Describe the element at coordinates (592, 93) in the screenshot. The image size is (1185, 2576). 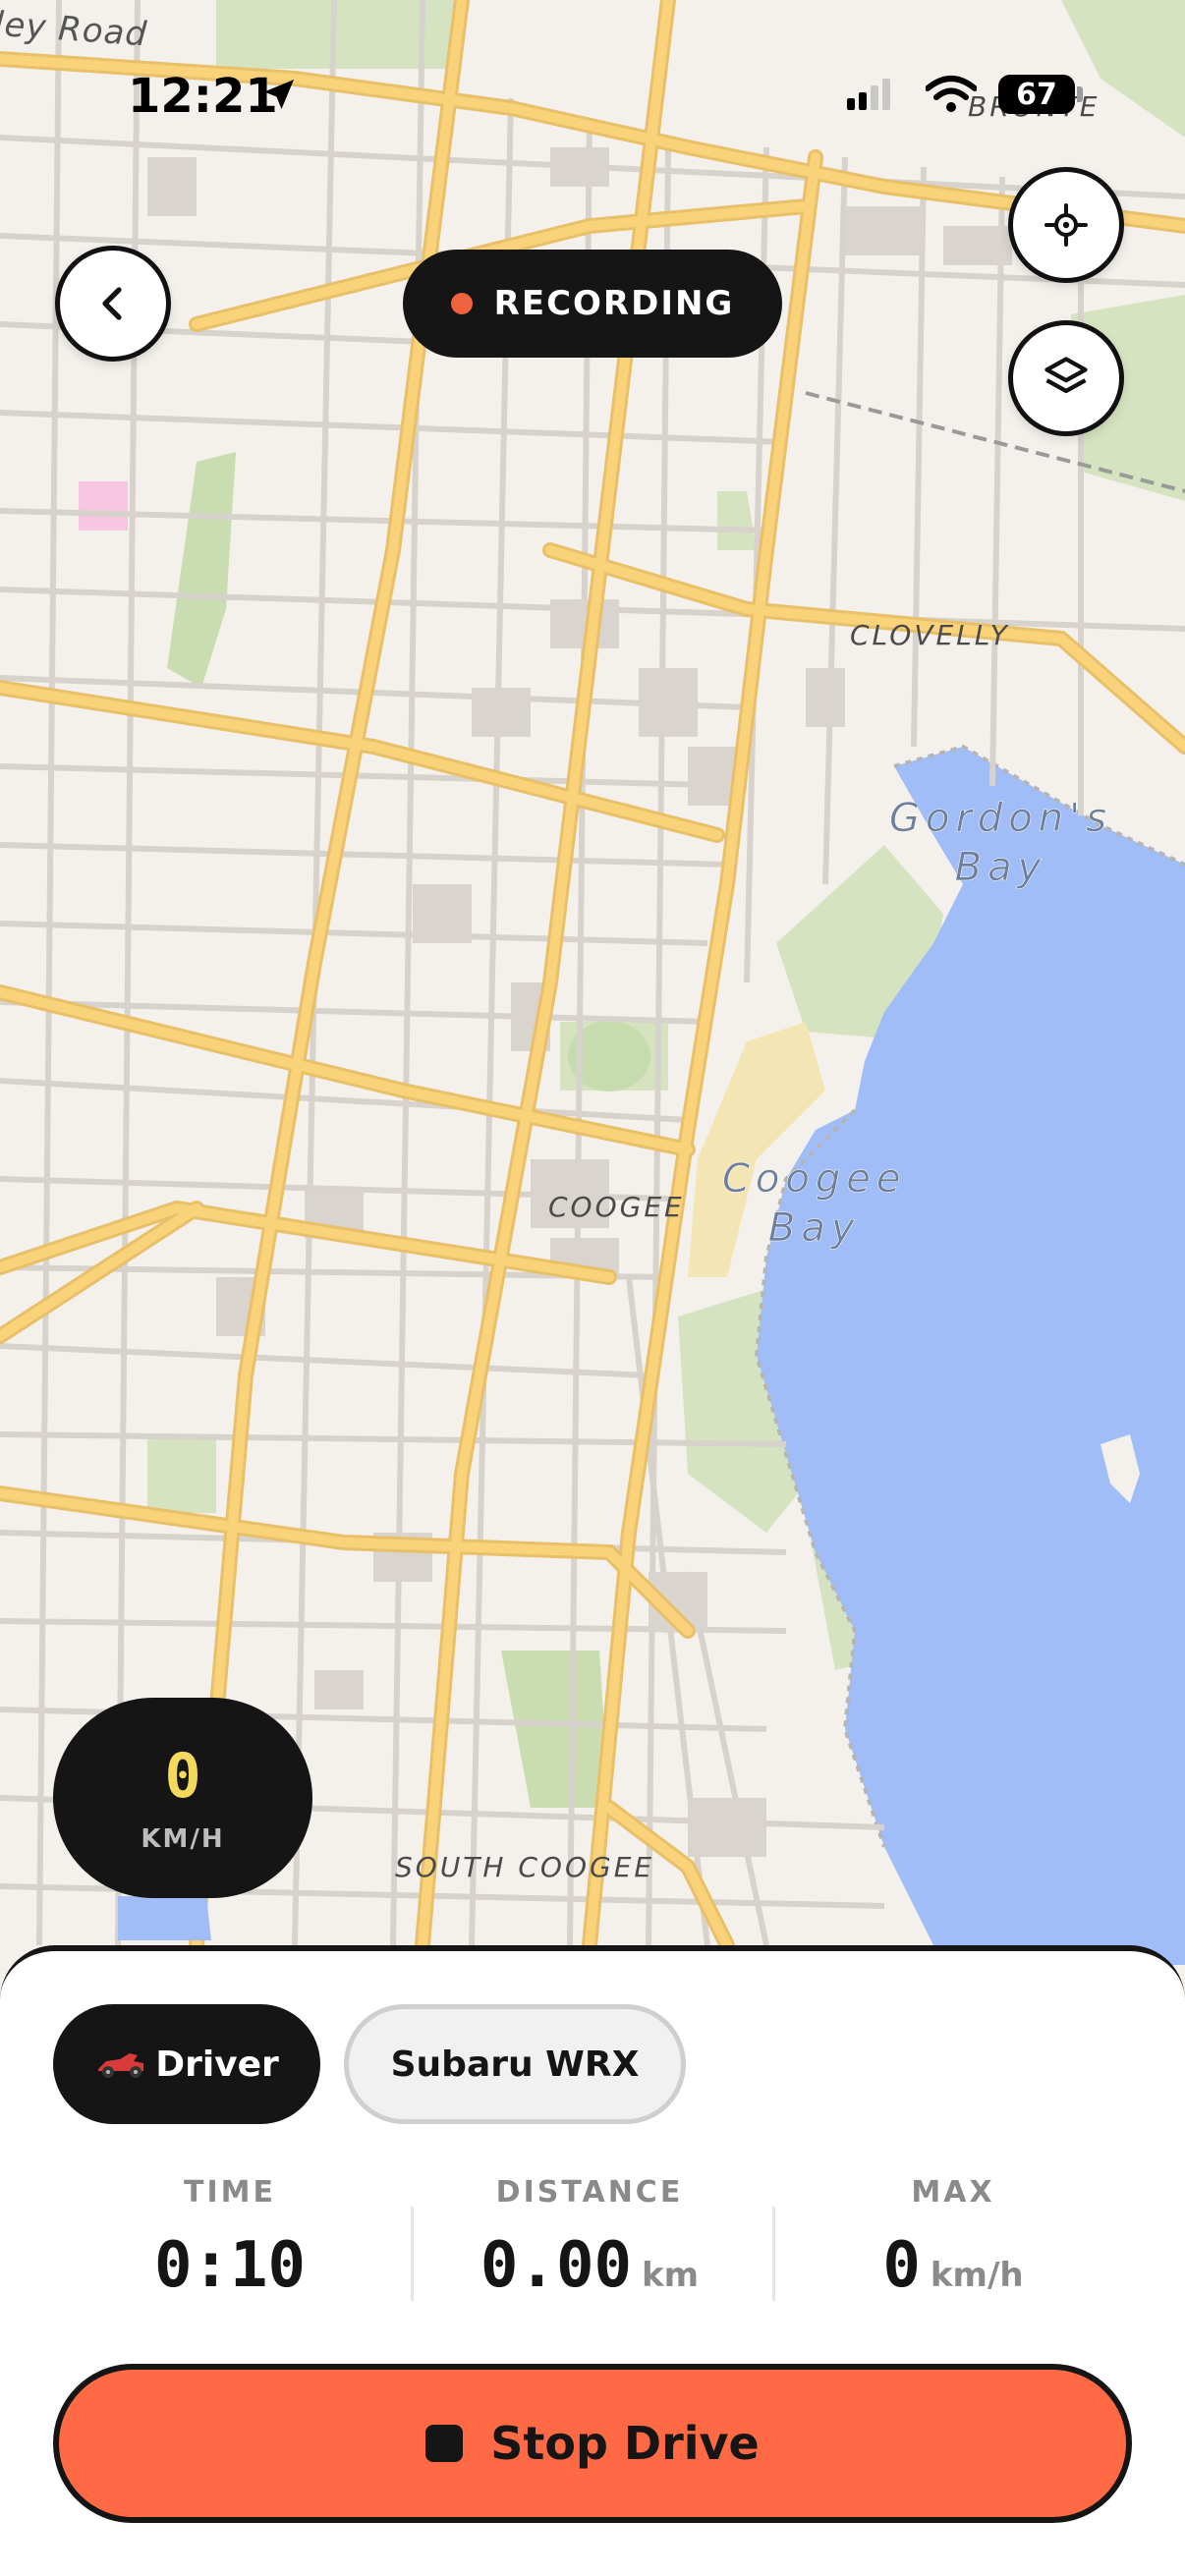
I see `status-bar: 12:21 67` at that location.